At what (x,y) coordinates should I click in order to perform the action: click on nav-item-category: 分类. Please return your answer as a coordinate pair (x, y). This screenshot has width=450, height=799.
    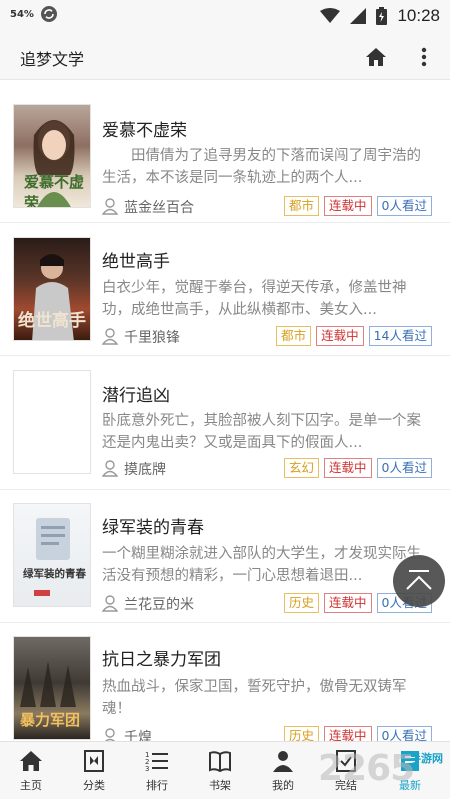
    Looking at the image, I should click on (94, 770).